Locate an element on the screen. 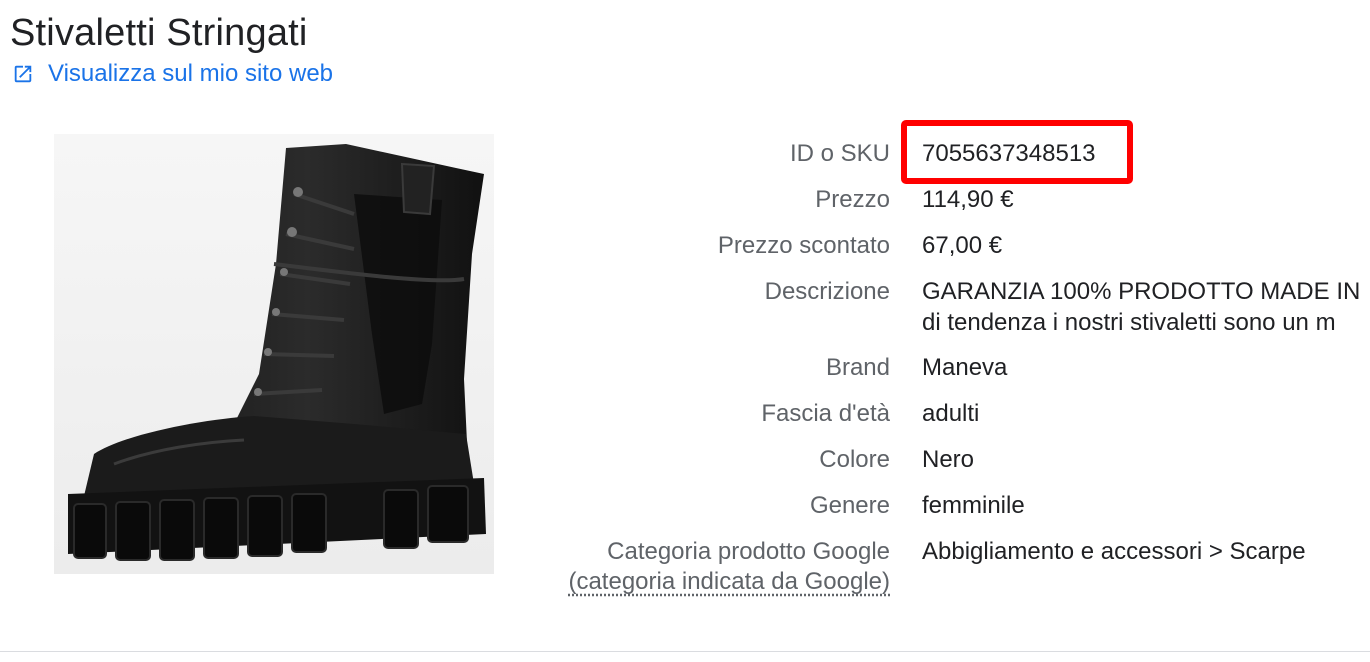  bottom-divider is located at coordinates (685, 651).